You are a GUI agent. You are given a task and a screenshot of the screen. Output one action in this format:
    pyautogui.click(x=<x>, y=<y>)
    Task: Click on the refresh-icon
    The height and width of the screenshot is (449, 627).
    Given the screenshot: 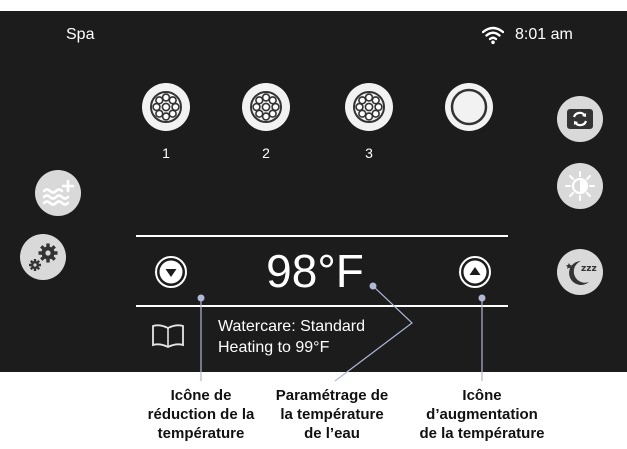 What is the action you would take?
    pyautogui.click(x=580, y=119)
    